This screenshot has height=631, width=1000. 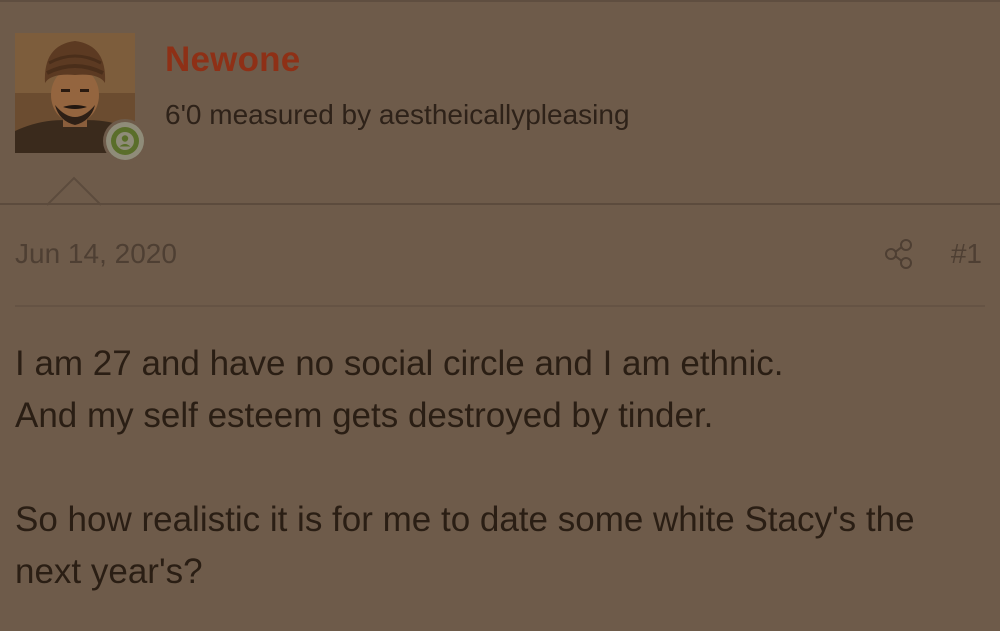 What do you see at coordinates (81, 98) in the screenshot?
I see `avatar` at bounding box center [81, 98].